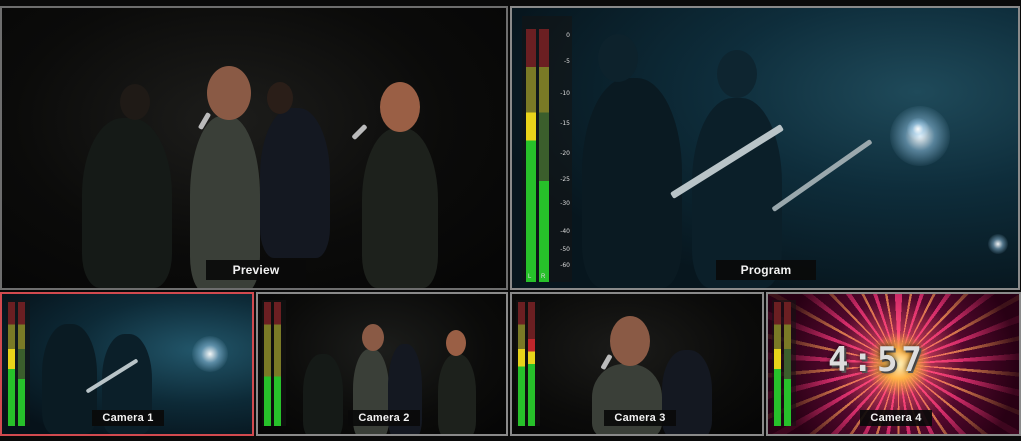 The height and width of the screenshot is (441, 1021). What do you see at coordinates (565, 265) in the screenshot?
I see `meter-scale-label: -60` at bounding box center [565, 265].